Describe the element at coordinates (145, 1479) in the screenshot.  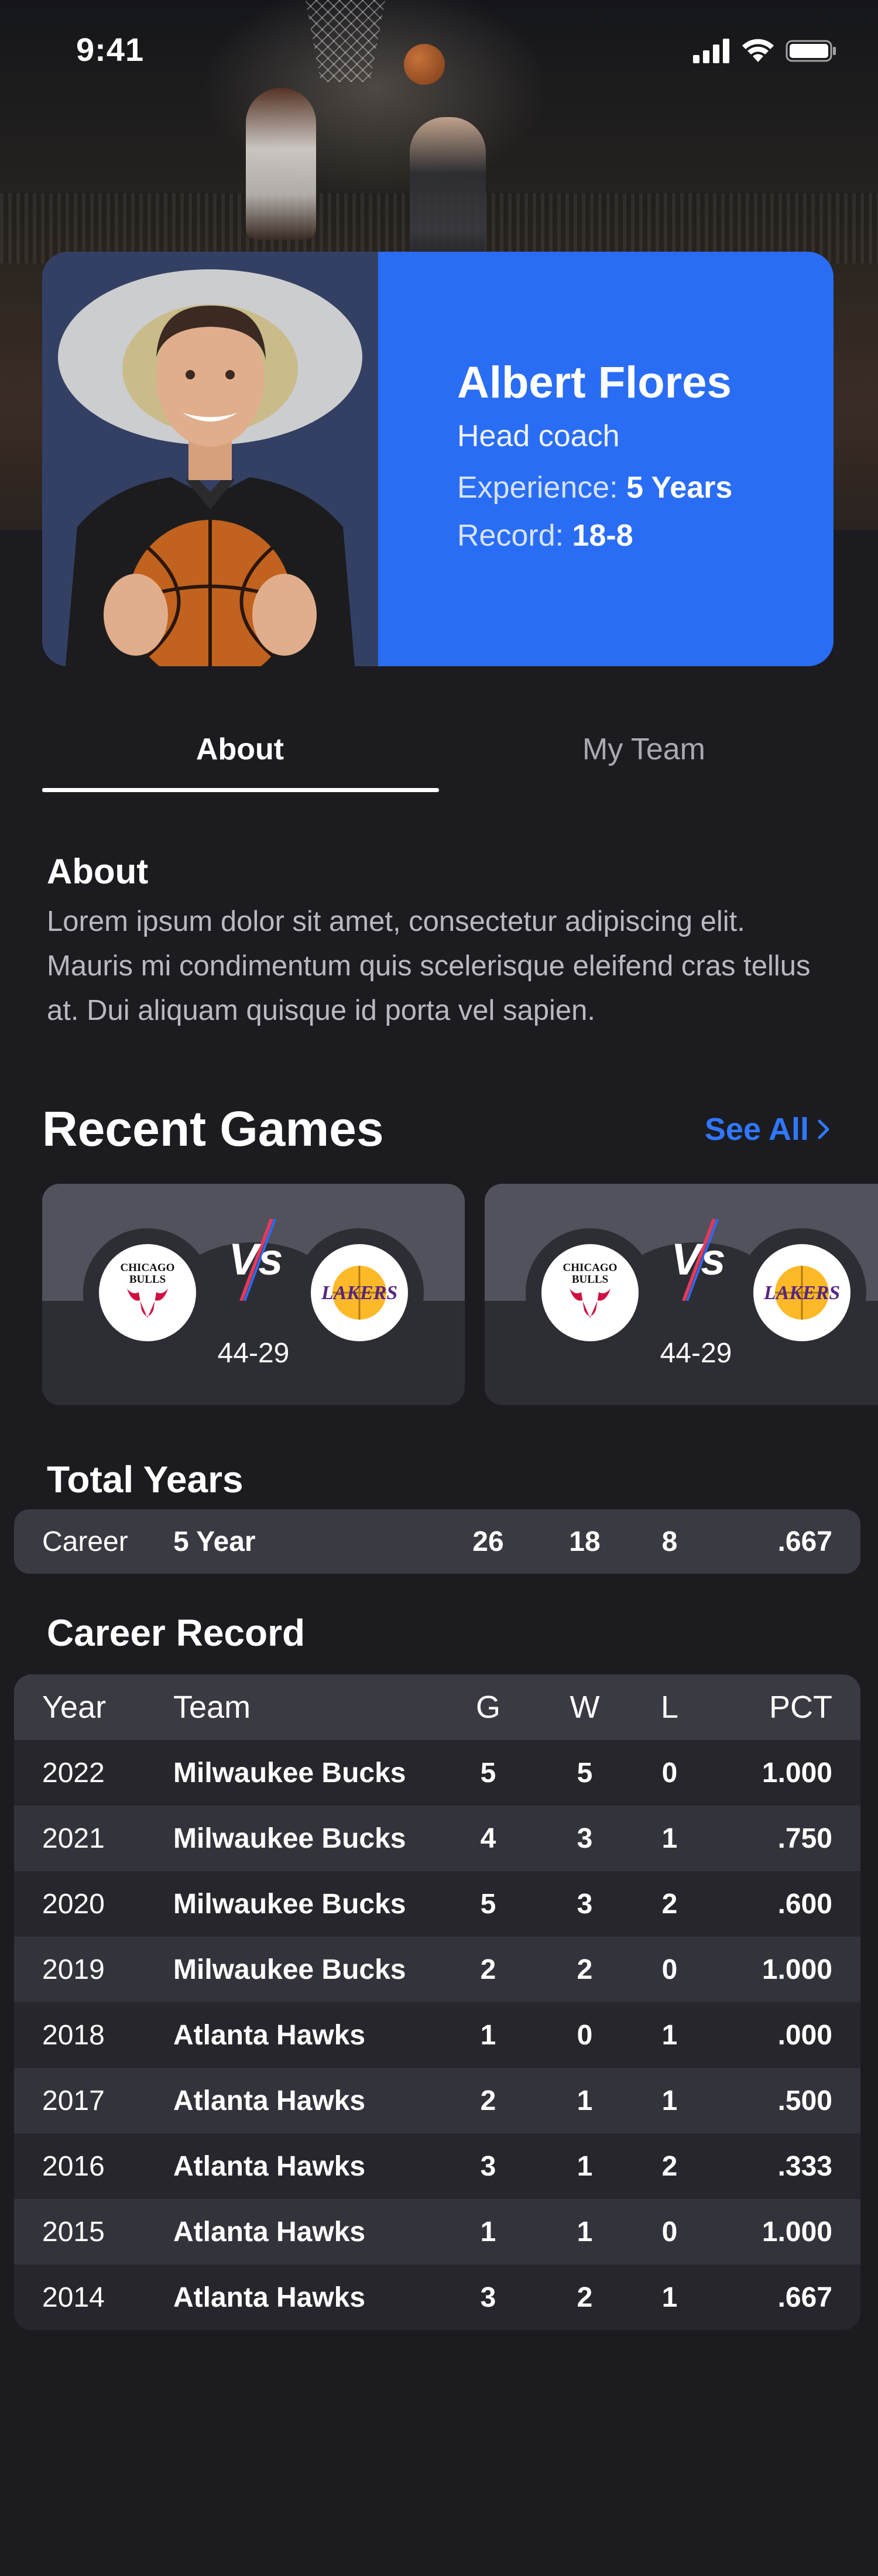
I see `total-years-heading: Total Years` at that location.